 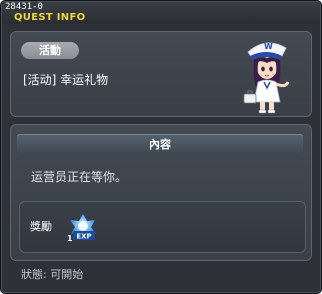 What do you see at coordinates (79, 177) in the screenshot?
I see `content-description: 运营员正在等你。` at bounding box center [79, 177].